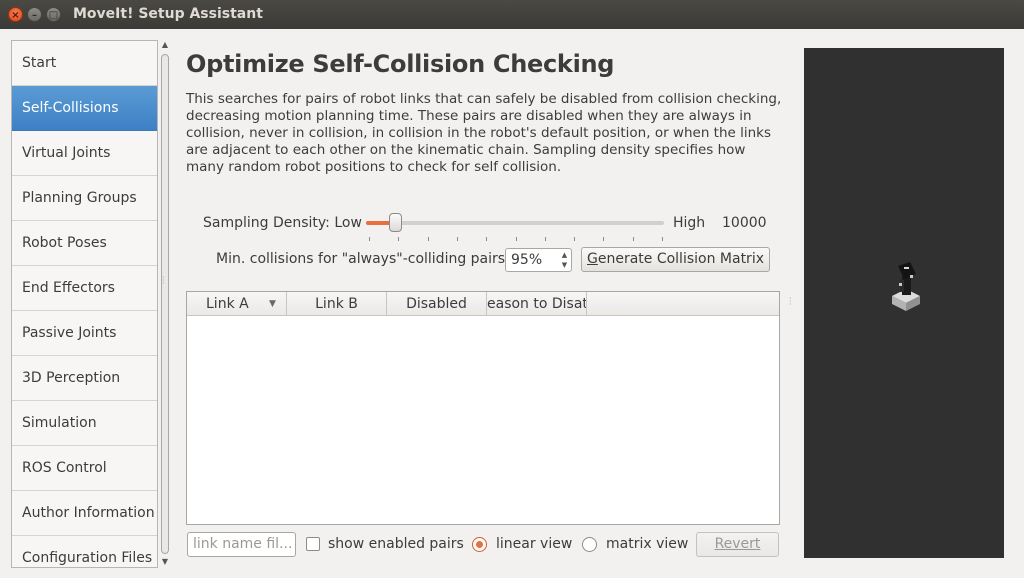 The width and height of the screenshot is (1024, 578). Describe the element at coordinates (227, 304) in the screenshot. I see `column-header-link-a-label: Link A` at that location.